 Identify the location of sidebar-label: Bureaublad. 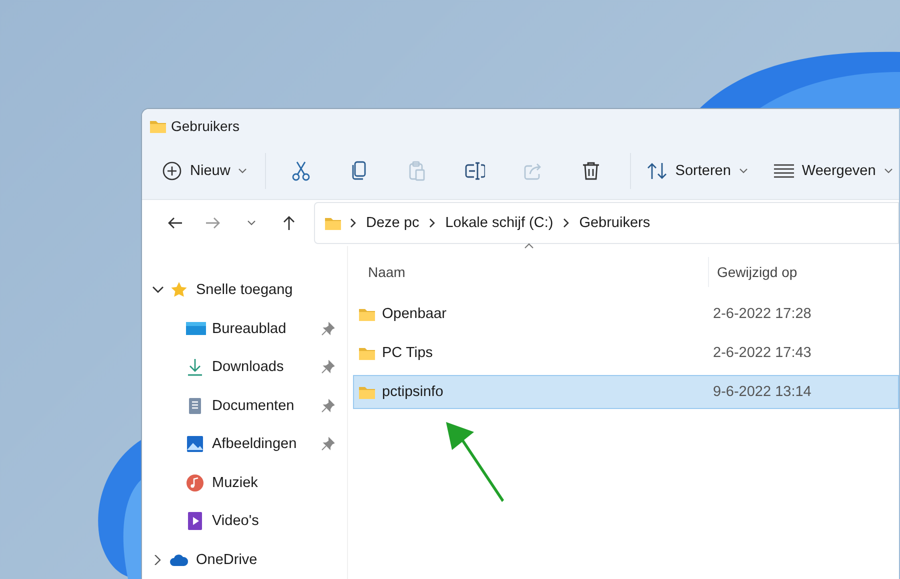
(250, 328).